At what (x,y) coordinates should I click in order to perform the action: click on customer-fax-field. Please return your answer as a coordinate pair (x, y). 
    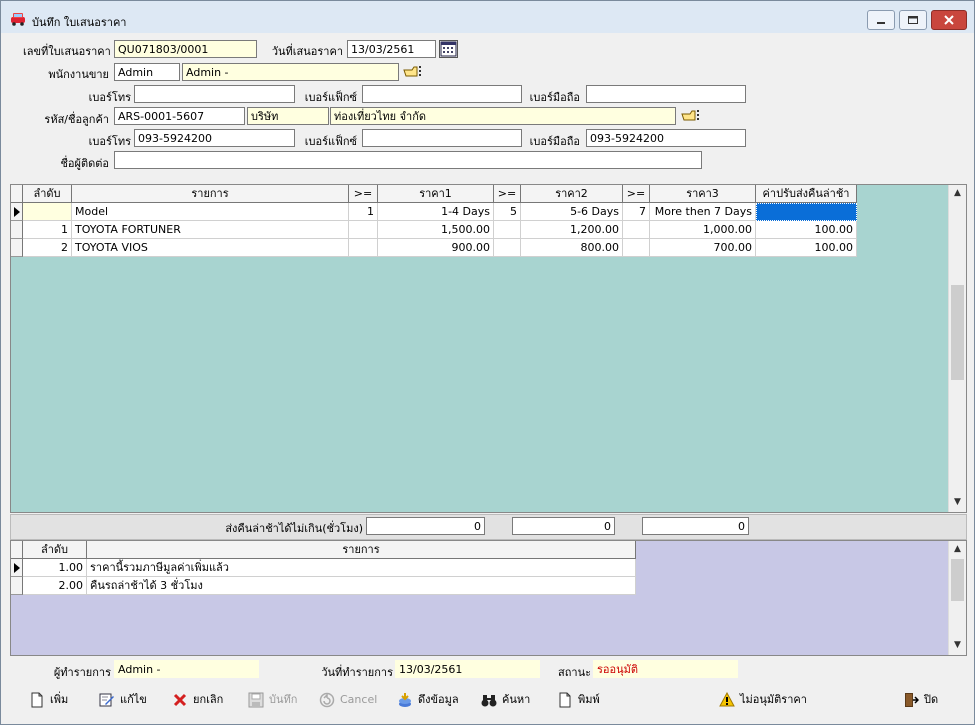
    Looking at the image, I should click on (442, 138).